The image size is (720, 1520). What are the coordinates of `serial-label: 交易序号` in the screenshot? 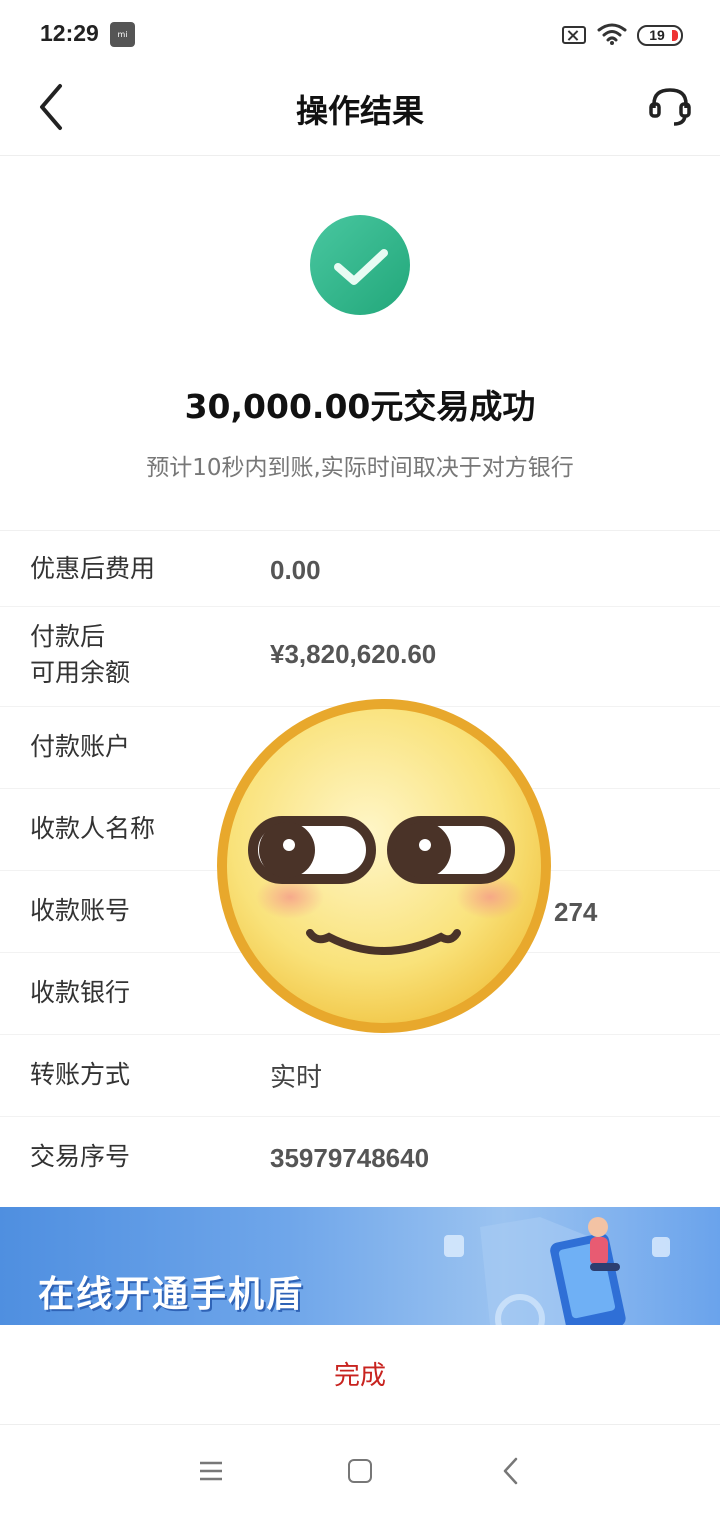 It's located at (80, 1156).